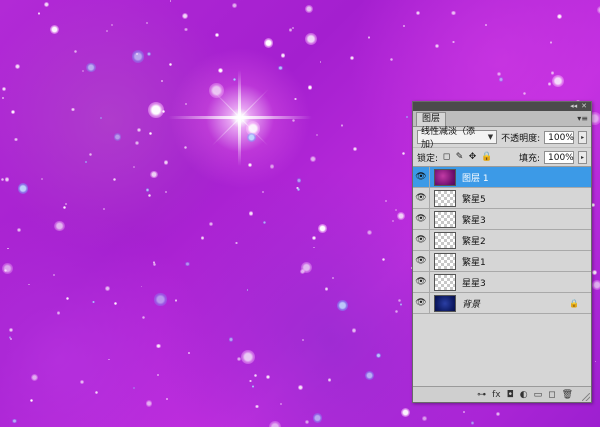 The height and width of the screenshot is (427, 600). I want to click on collapse-icon: ◂◂, so click(573, 106).